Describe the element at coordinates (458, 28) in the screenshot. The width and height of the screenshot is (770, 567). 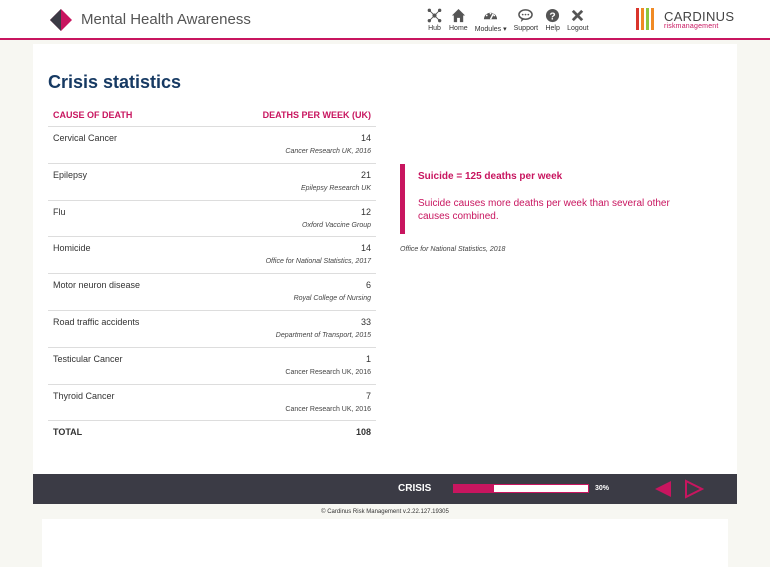
I see `nav-home-label: Home` at that location.